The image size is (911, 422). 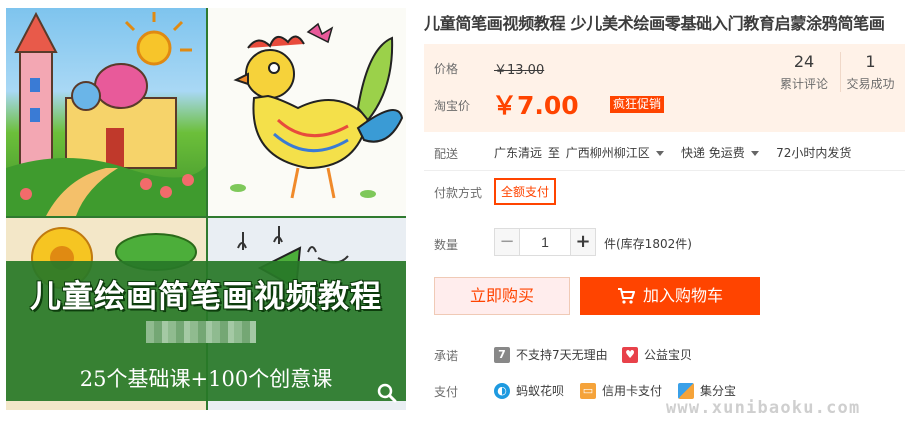 What do you see at coordinates (106, 112) in the screenshot?
I see `castle-illustration` at bounding box center [106, 112].